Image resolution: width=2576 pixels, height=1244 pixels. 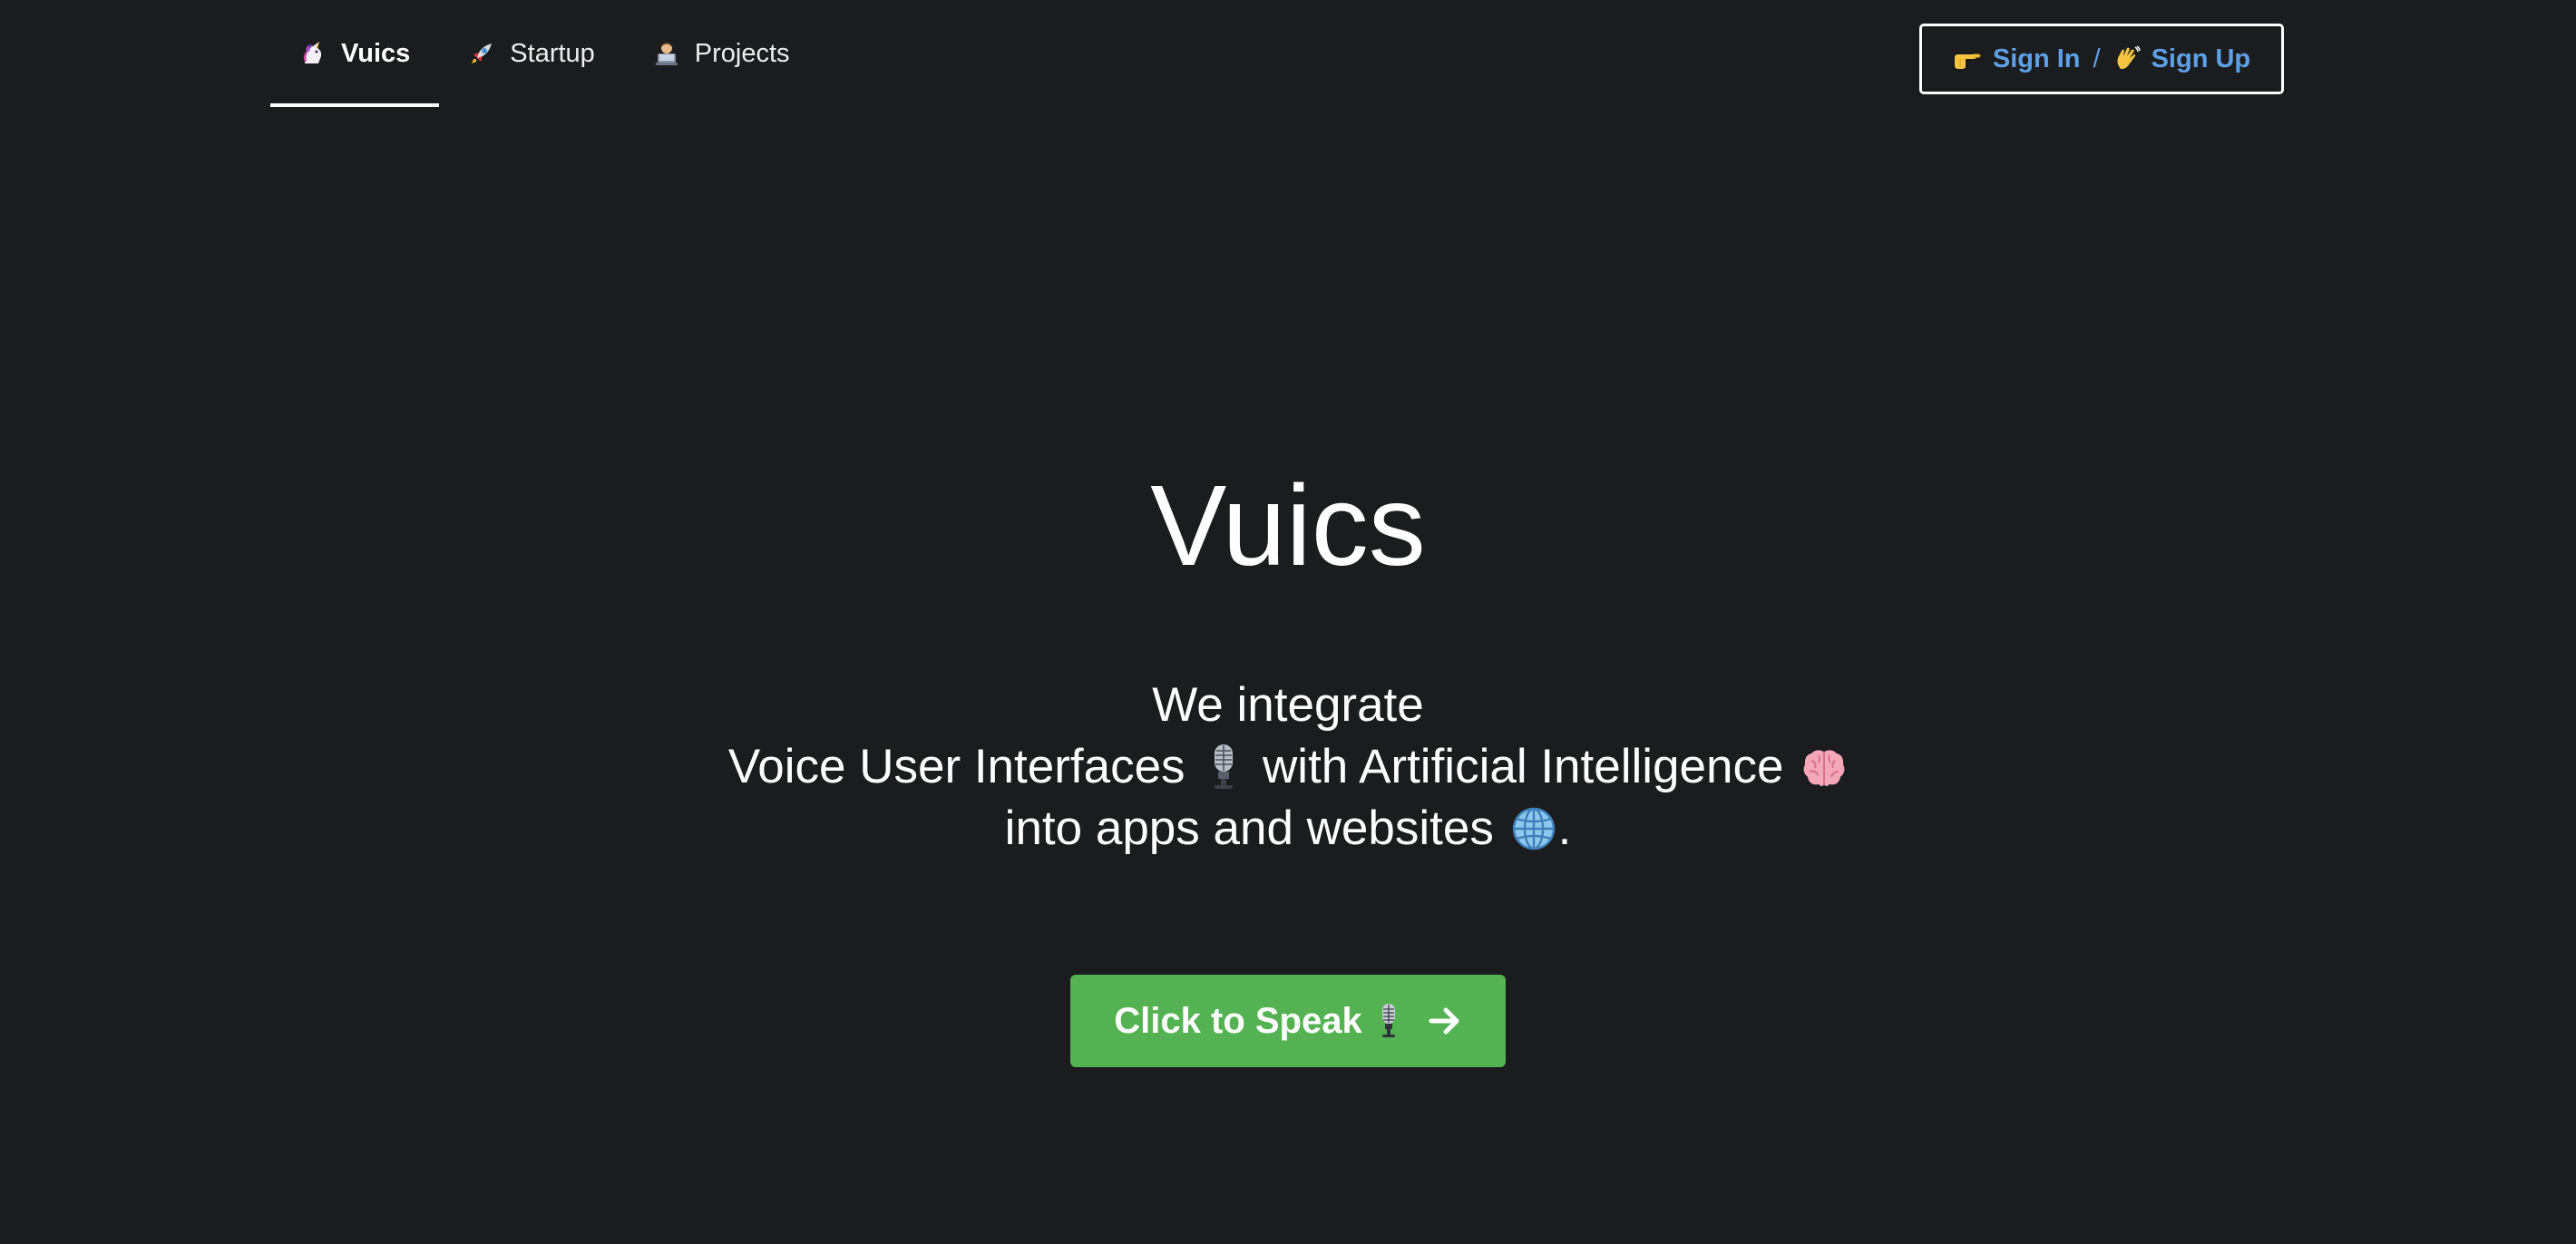 I want to click on waving-hand-icon, so click(x=2127, y=59).